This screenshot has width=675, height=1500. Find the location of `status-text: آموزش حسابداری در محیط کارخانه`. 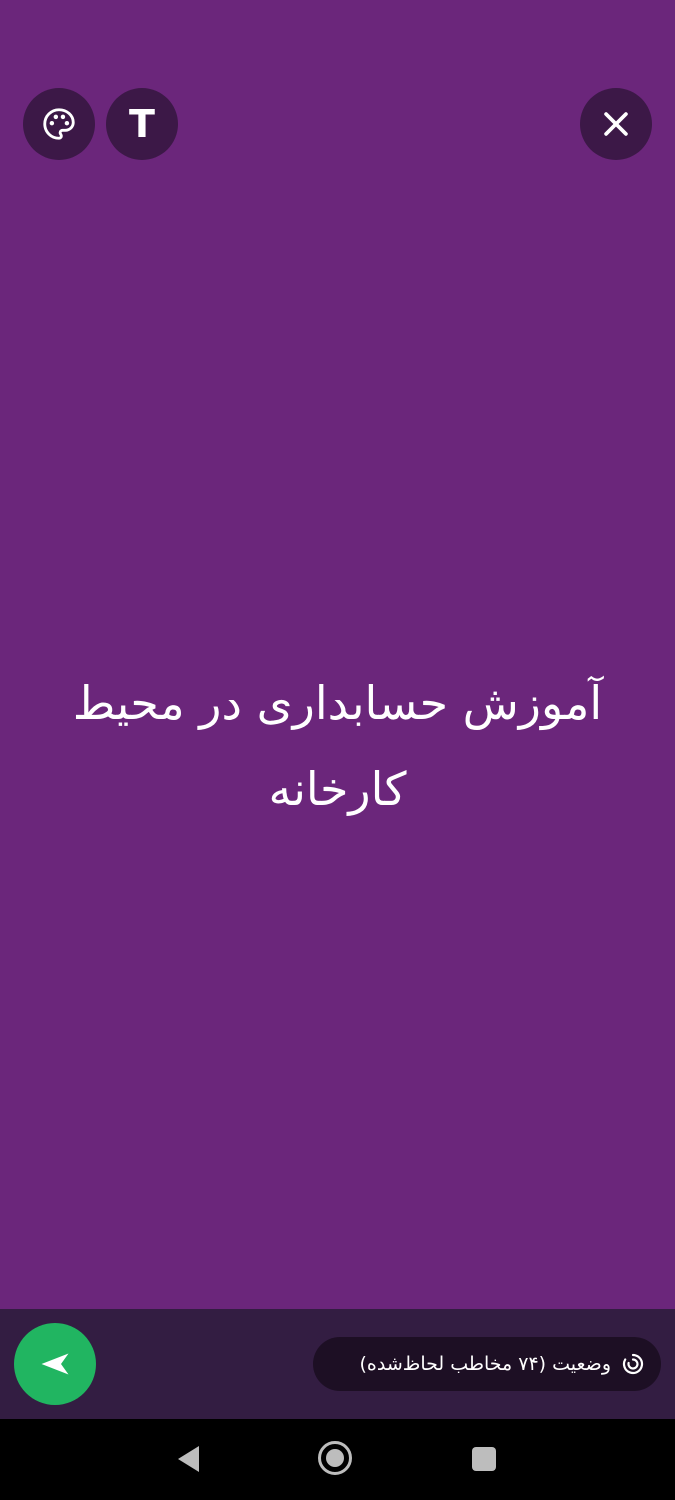

status-text: آموزش حسابداری در محیط کارخانه is located at coordinates (337, 746).